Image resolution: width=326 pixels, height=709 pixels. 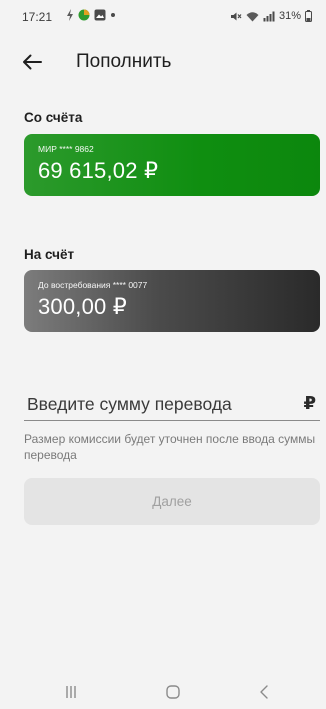 I want to click on arrow-left-icon, so click(x=32, y=62).